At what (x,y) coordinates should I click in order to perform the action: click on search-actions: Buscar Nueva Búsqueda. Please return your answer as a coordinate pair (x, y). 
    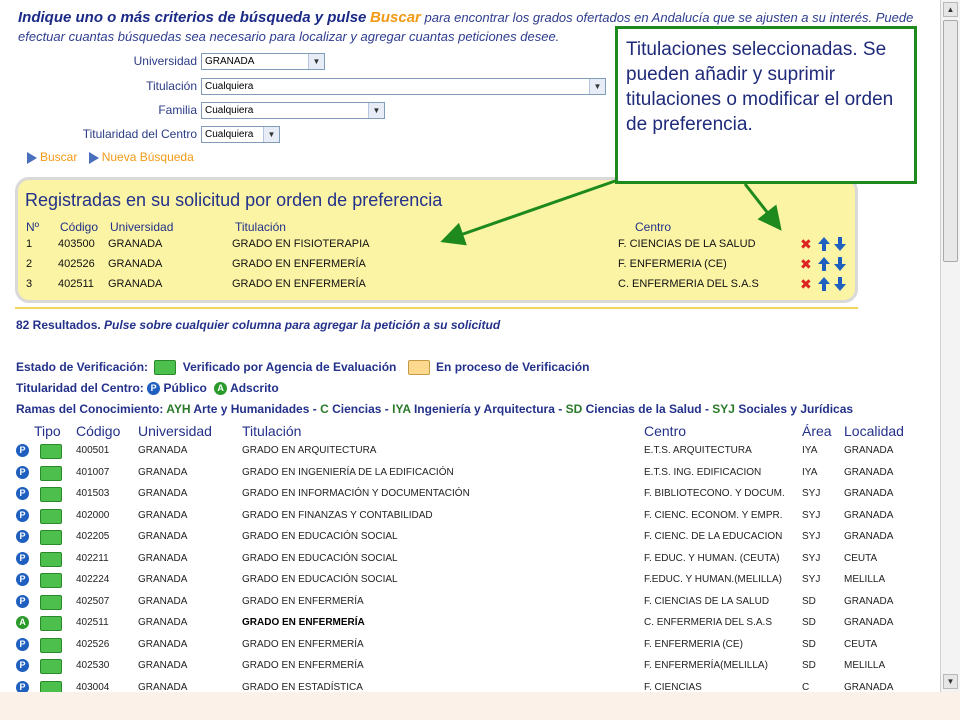
    Looking at the image, I should click on (114, 157).